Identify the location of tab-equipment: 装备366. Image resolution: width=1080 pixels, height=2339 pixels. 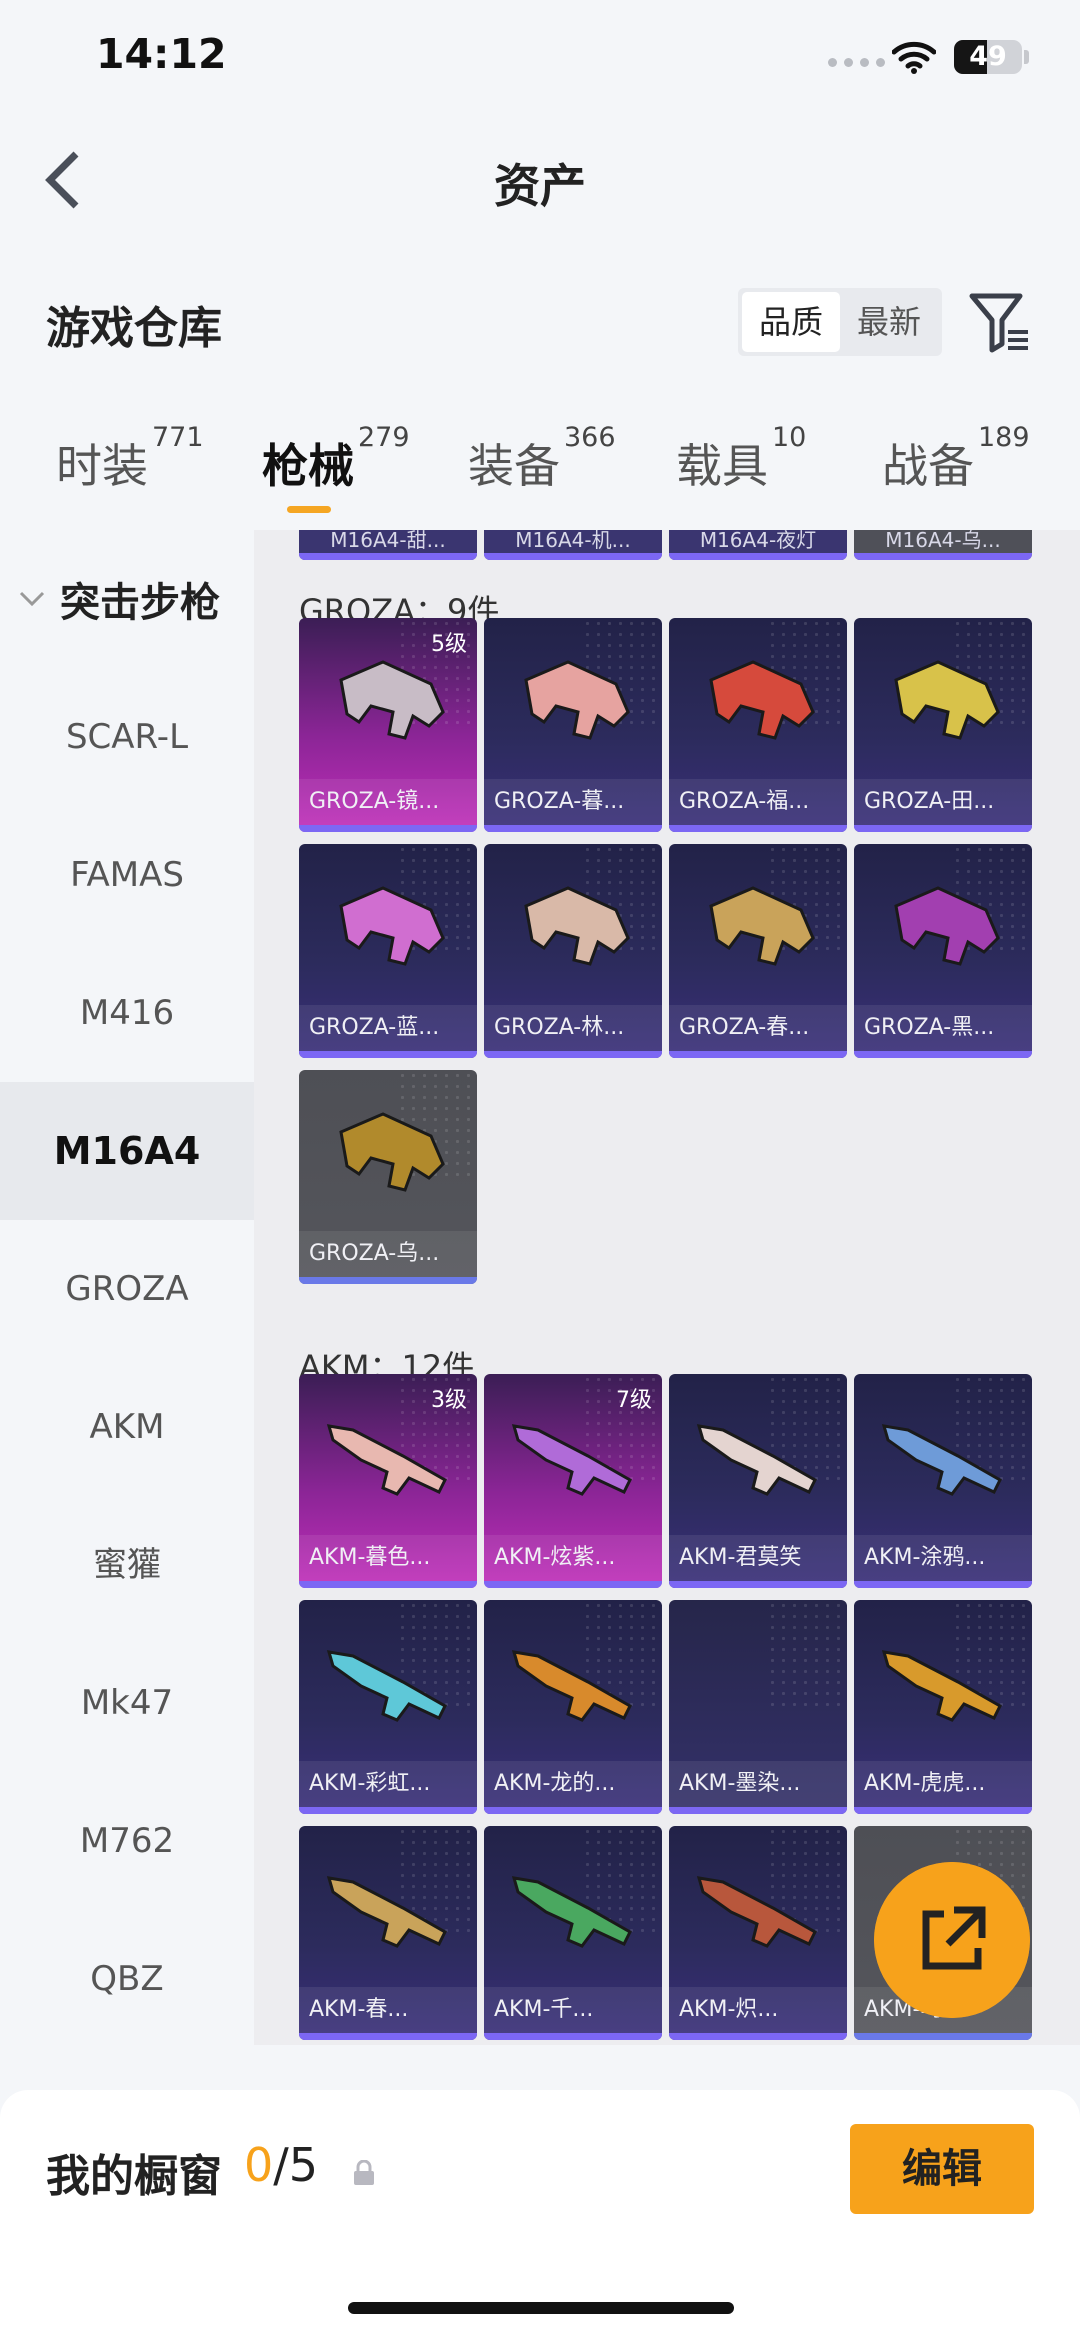
(542, 459).